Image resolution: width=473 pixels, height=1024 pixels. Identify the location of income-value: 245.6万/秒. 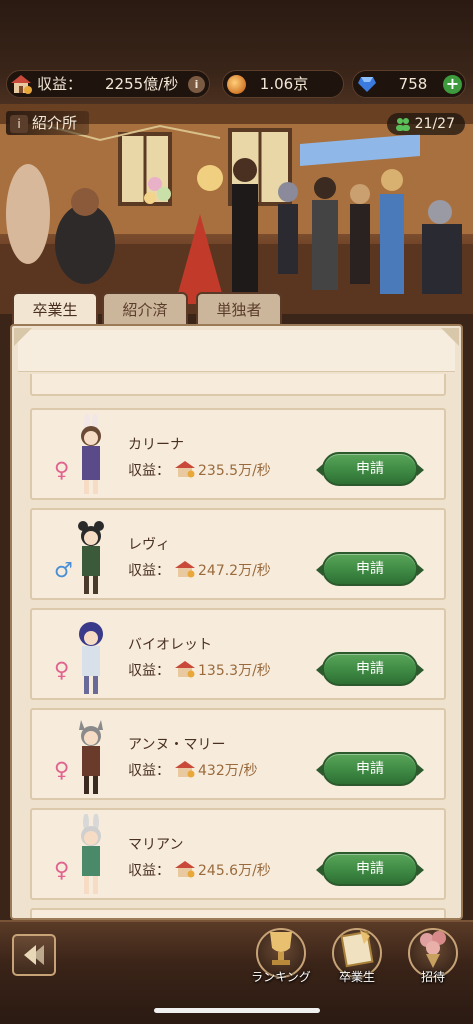
(234, 871).